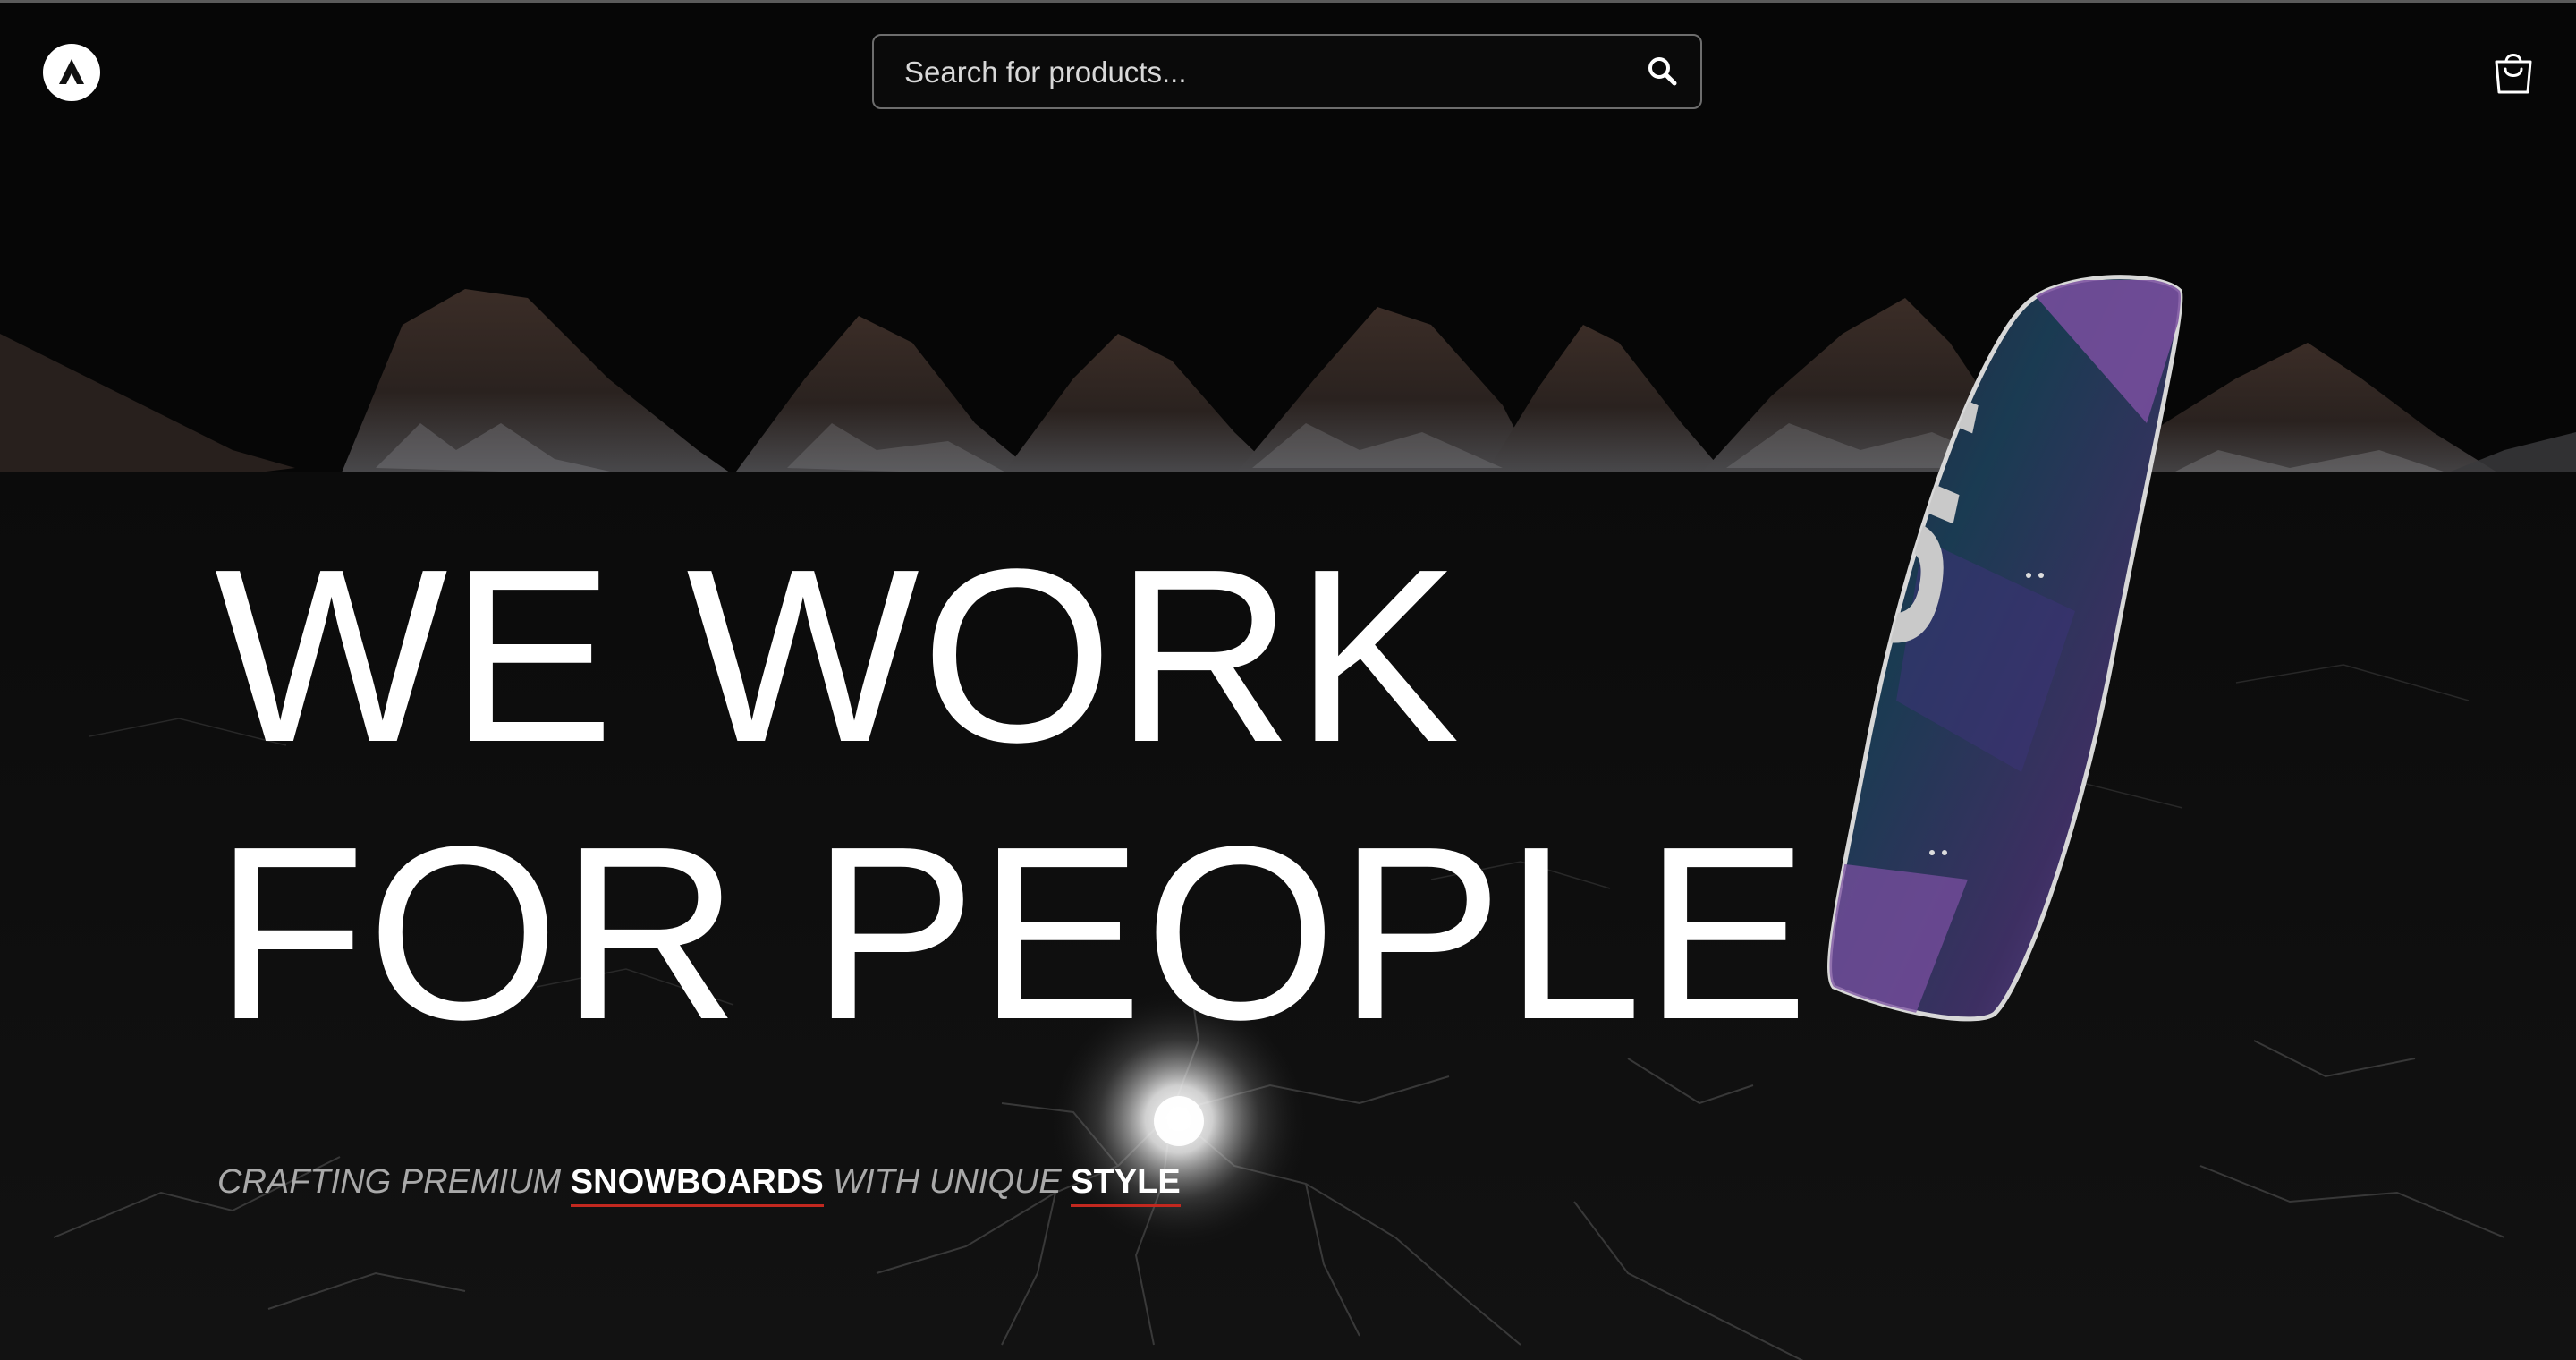 The height and width of the screenshot is (1360, 2576). I want to click on tagline-highlight-snowboards: SNOWBOARDS, so click(697, 1185).